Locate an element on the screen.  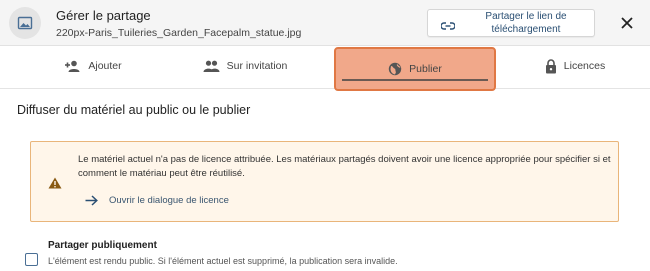
globe-icon is located at coordinates (395, 69).